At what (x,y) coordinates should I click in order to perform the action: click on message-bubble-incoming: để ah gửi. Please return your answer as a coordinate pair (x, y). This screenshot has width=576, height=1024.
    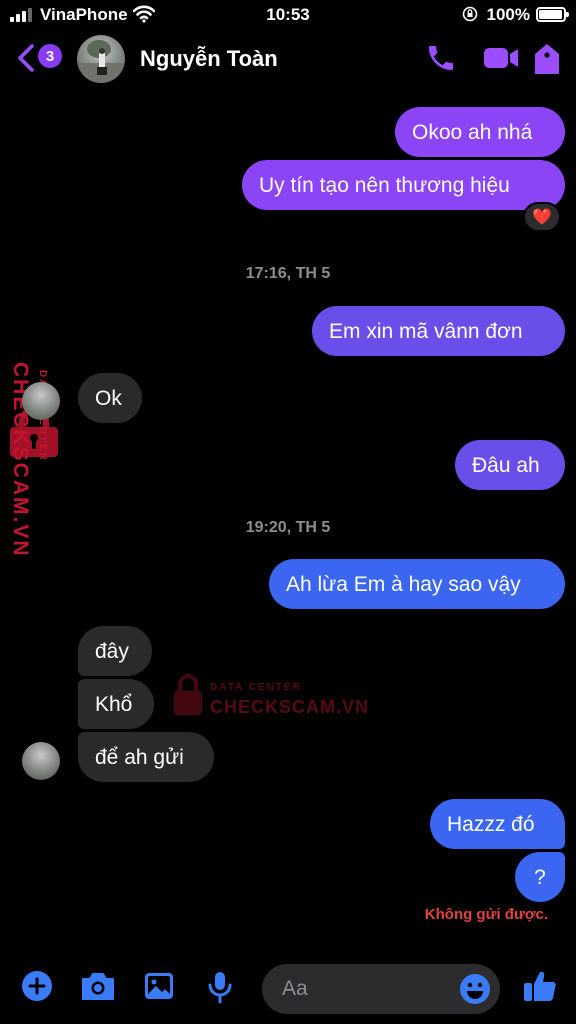
    Looking at the image, I should click on (146, 757).